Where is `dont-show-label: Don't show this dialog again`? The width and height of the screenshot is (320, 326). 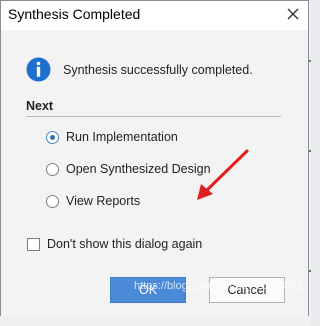
dont-show-label: Don't show this dialog again is located at coordinates (125, 244).